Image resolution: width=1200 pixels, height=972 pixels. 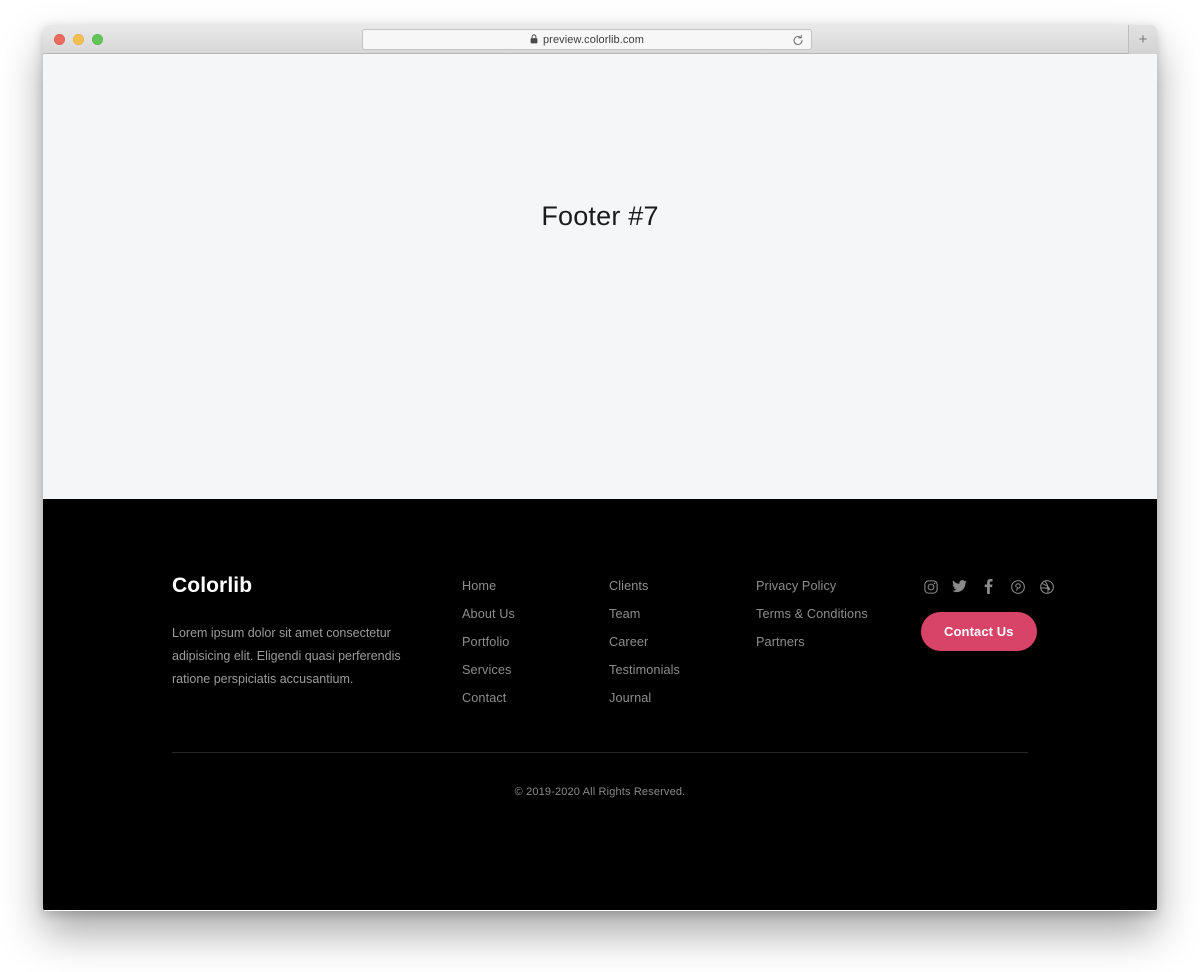 What do you see at coordinates (838, 586) in the screenshot?
I see `footer-link-privacy-policy: Privacy Policy` at bounding box center [838, 586].